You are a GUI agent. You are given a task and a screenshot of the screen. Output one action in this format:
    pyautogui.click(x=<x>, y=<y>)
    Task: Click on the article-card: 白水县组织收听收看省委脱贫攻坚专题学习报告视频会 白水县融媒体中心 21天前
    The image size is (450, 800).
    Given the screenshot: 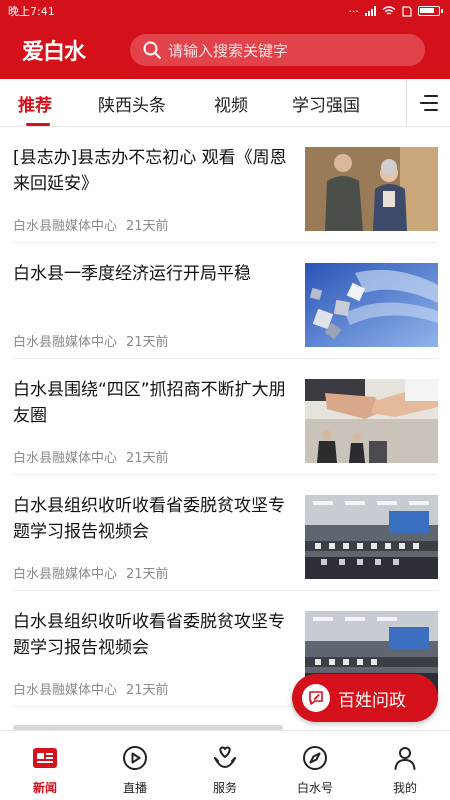 What is the action you would take?
    pyautogui.click(x=225, y=533)
    